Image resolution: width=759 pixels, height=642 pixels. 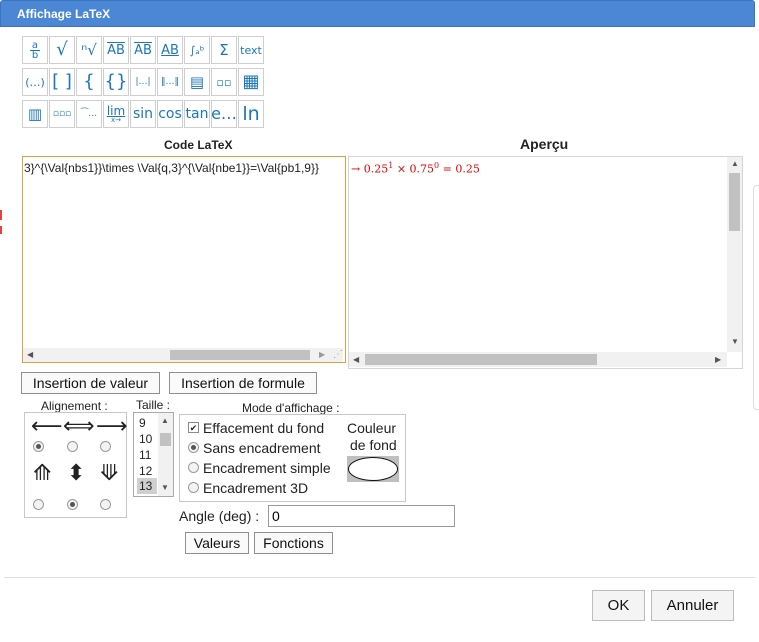 What do you see at coordinates (256, 488) in the screenshot?
I see `frame-3d-label: Encadrement 3D` at bounding box center [256, 488].